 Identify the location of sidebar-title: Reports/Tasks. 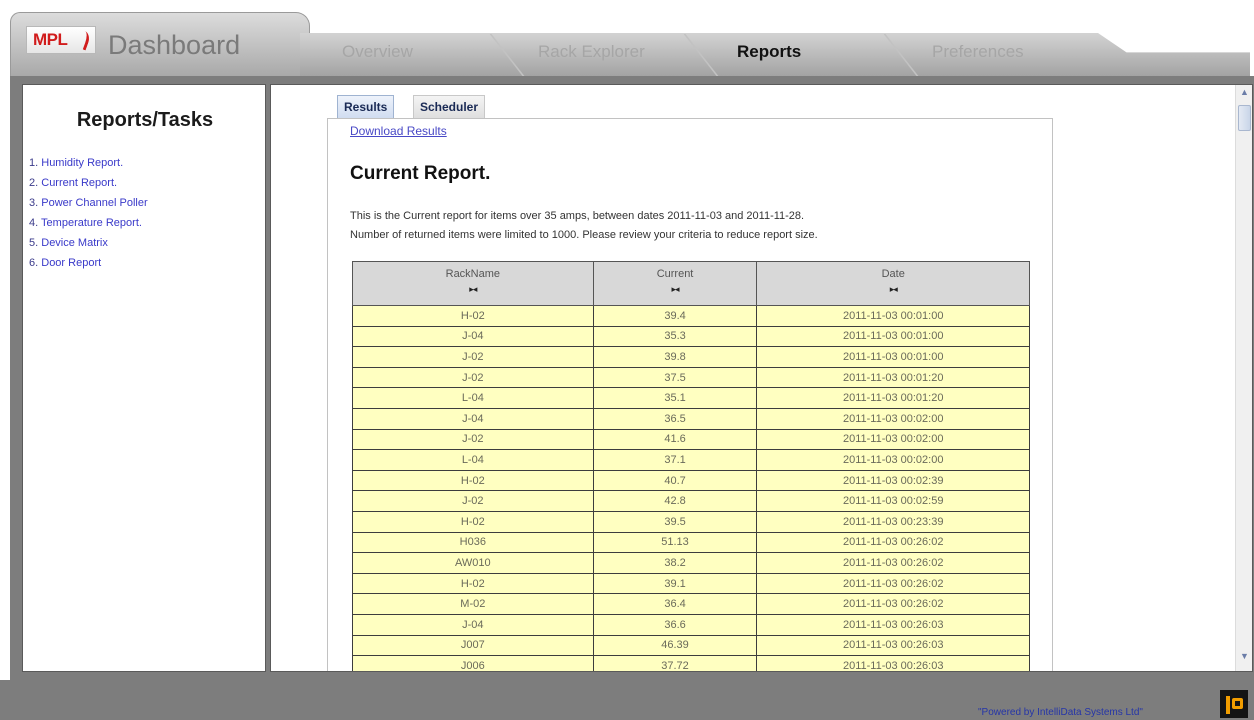
(145, 120).